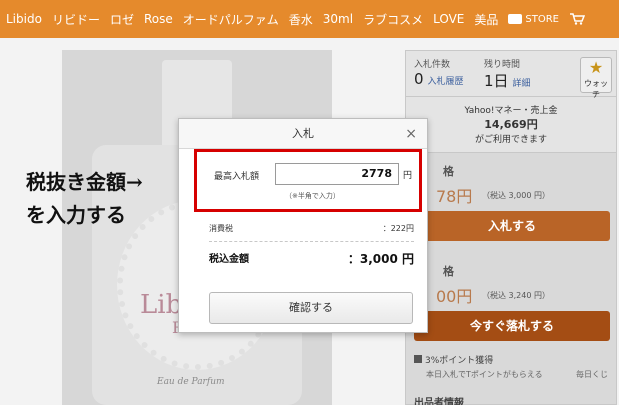  I want to click on seller-info-heading: 出品者情報, so click(439, 401).